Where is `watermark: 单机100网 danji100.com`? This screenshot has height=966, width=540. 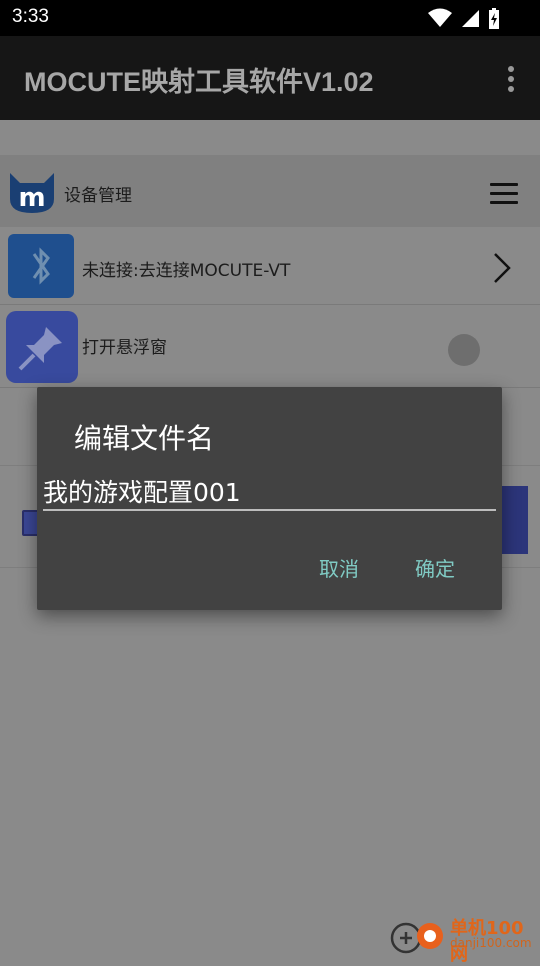 watermark: 单机100网 danji100.com is located at coordinates (462, 938).